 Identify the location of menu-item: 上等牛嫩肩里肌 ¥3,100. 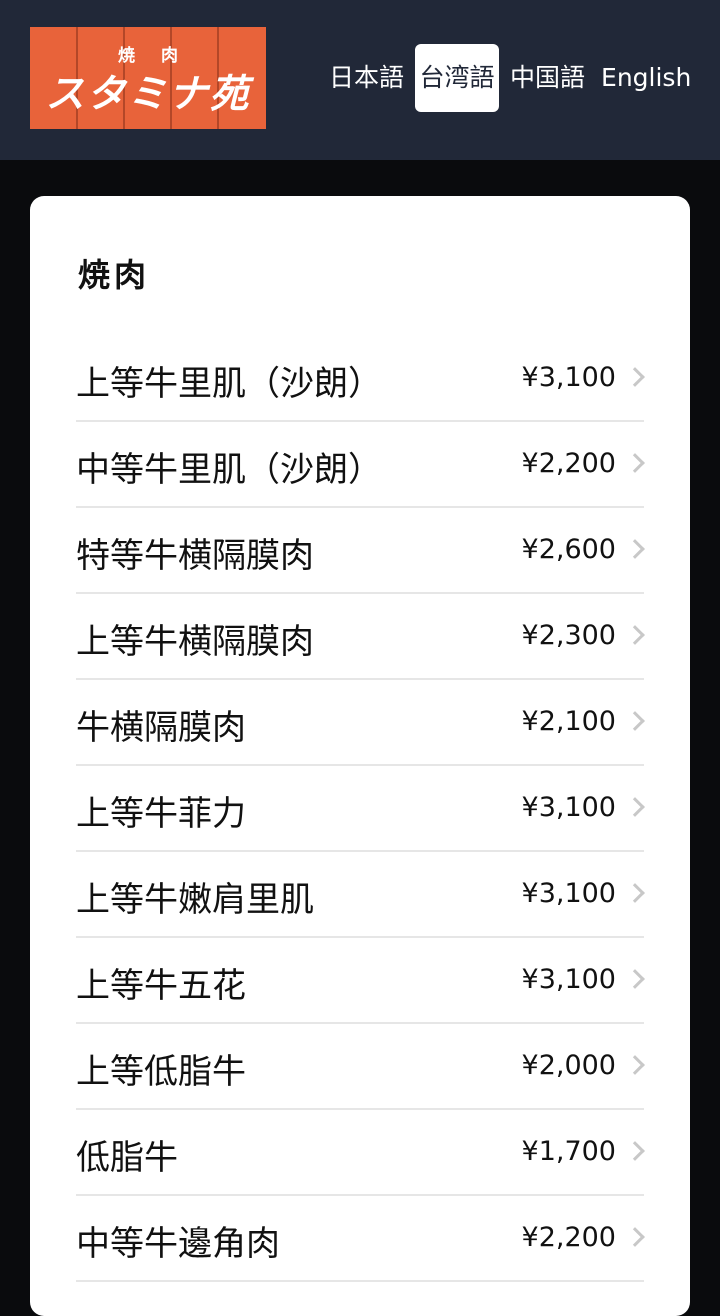
(360, 895).